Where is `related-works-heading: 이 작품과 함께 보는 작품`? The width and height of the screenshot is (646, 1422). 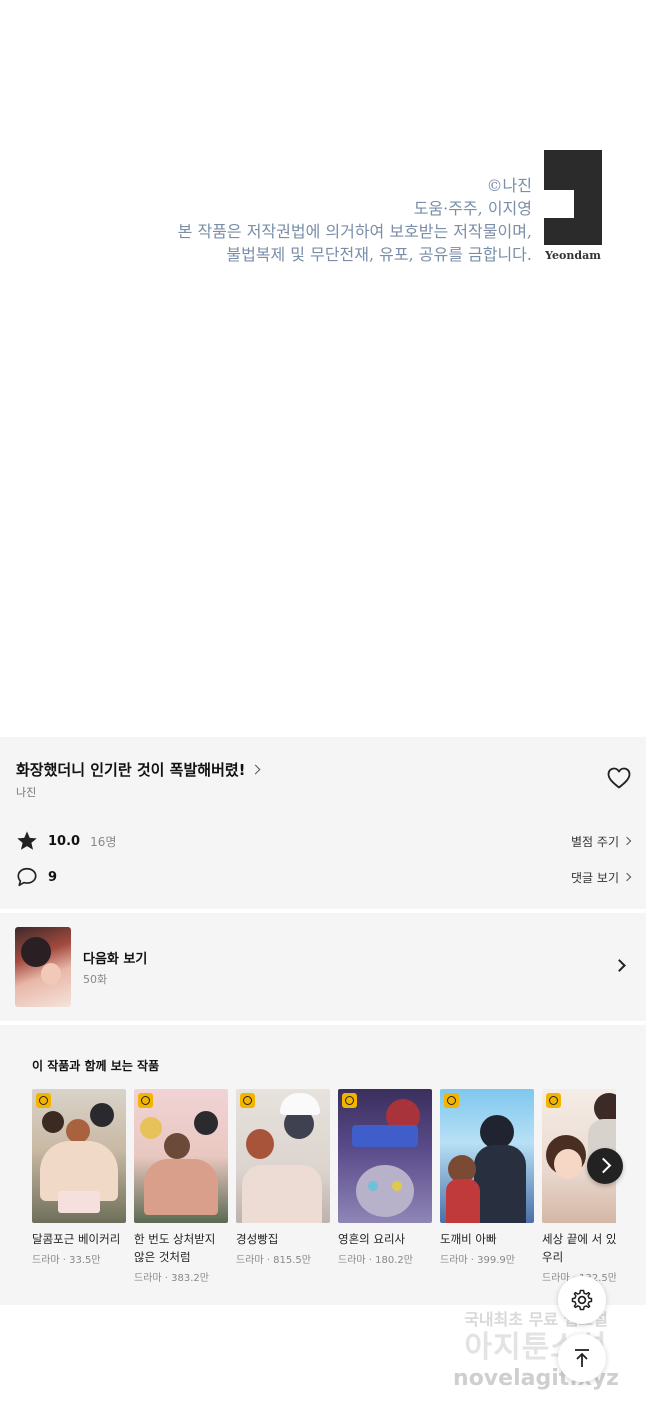
related-works-heading: 이 작품과 함께 보는 작품 is located at coordinates (96, 1066).